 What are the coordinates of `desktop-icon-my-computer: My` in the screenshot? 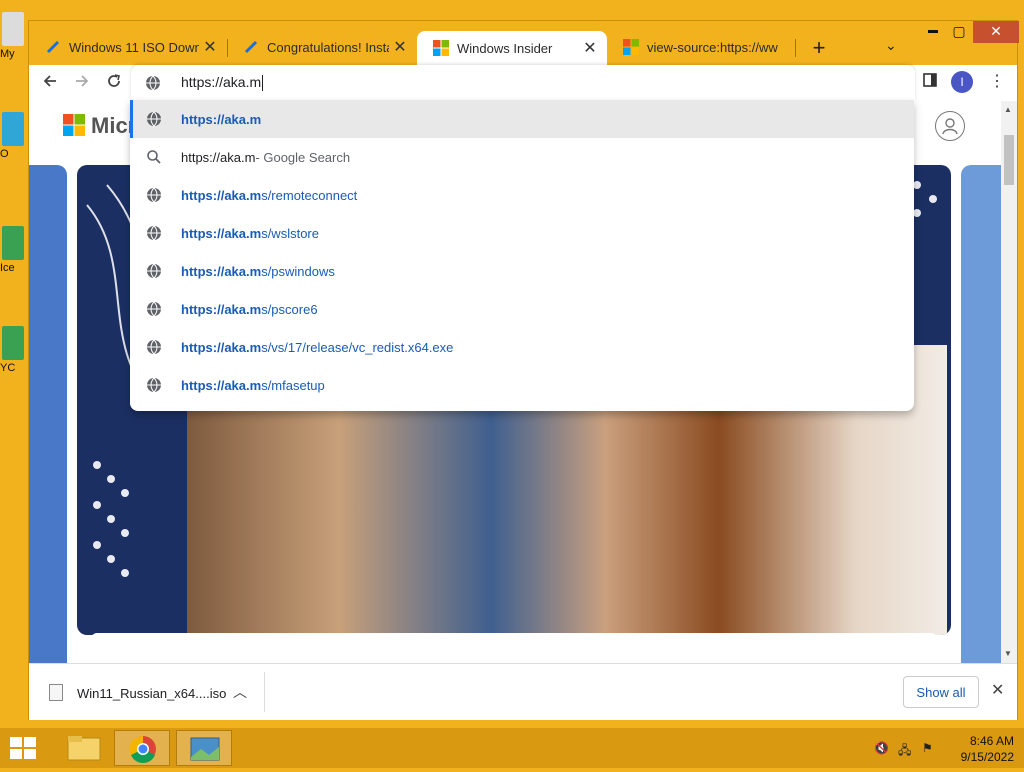 It's located at (12, 36).